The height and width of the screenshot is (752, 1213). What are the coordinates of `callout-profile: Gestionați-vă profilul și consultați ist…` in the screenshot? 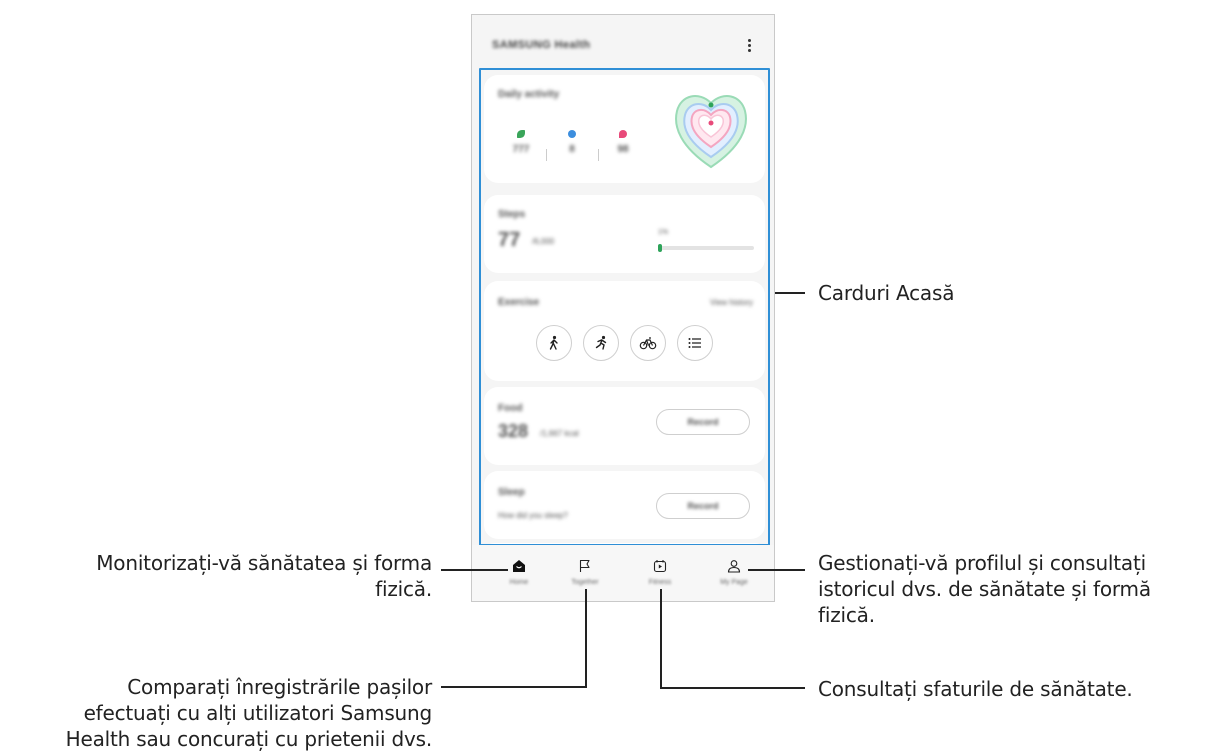 It's located at (1015, 589).